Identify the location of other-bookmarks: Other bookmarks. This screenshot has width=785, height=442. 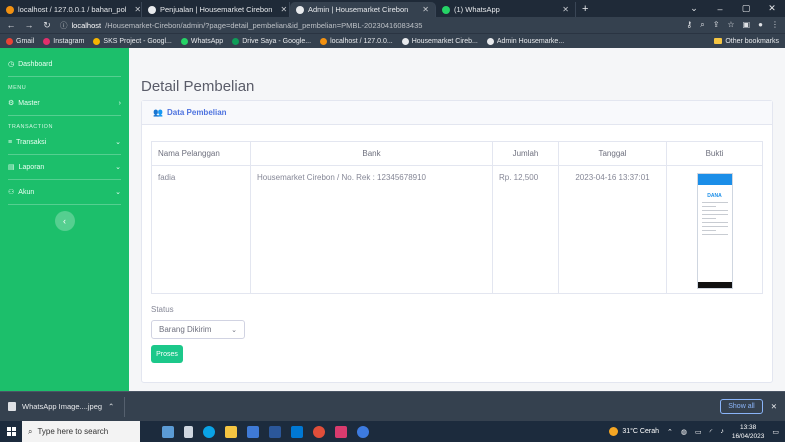
(746, 41).